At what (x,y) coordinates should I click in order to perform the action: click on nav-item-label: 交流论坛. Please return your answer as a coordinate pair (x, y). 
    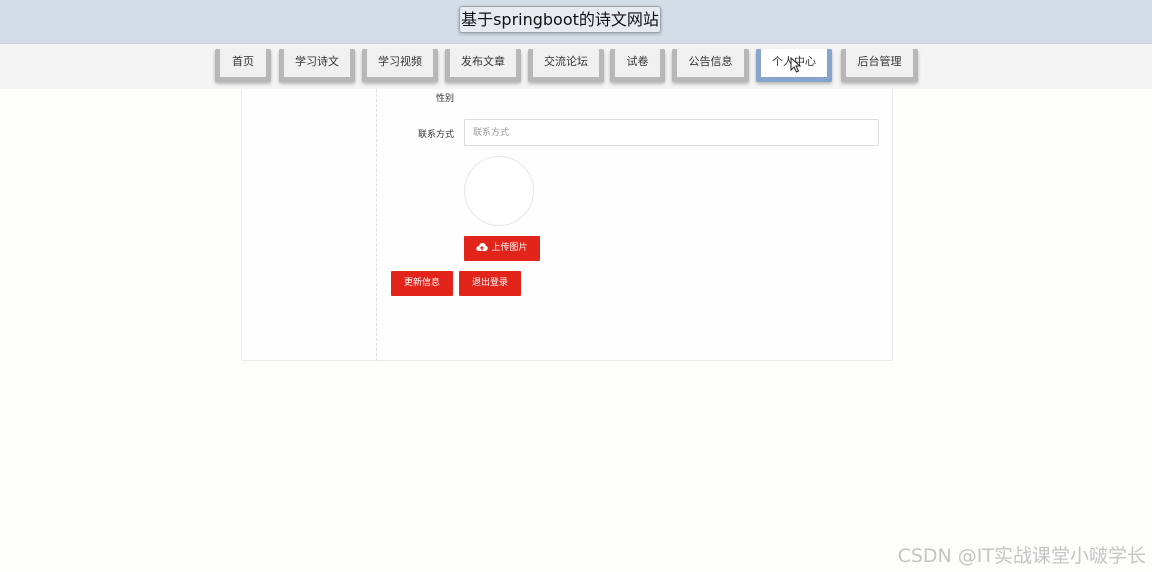
    Looking at the image, I should click on (566, 63).